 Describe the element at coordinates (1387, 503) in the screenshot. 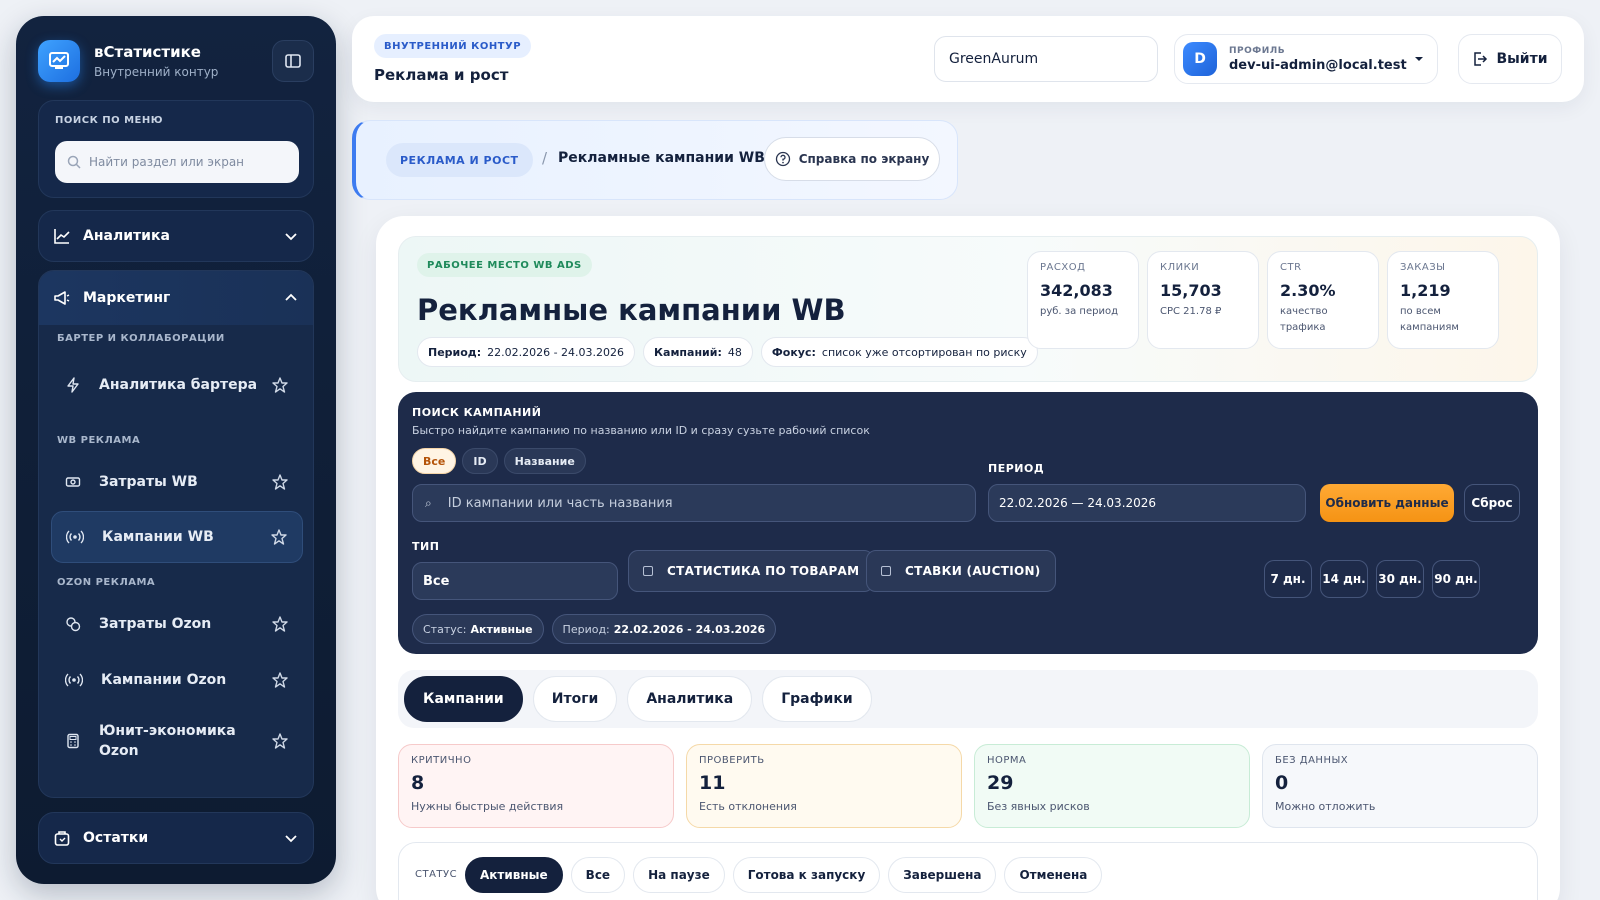

I see `refresh-data-button: Обновить данные` at that location.